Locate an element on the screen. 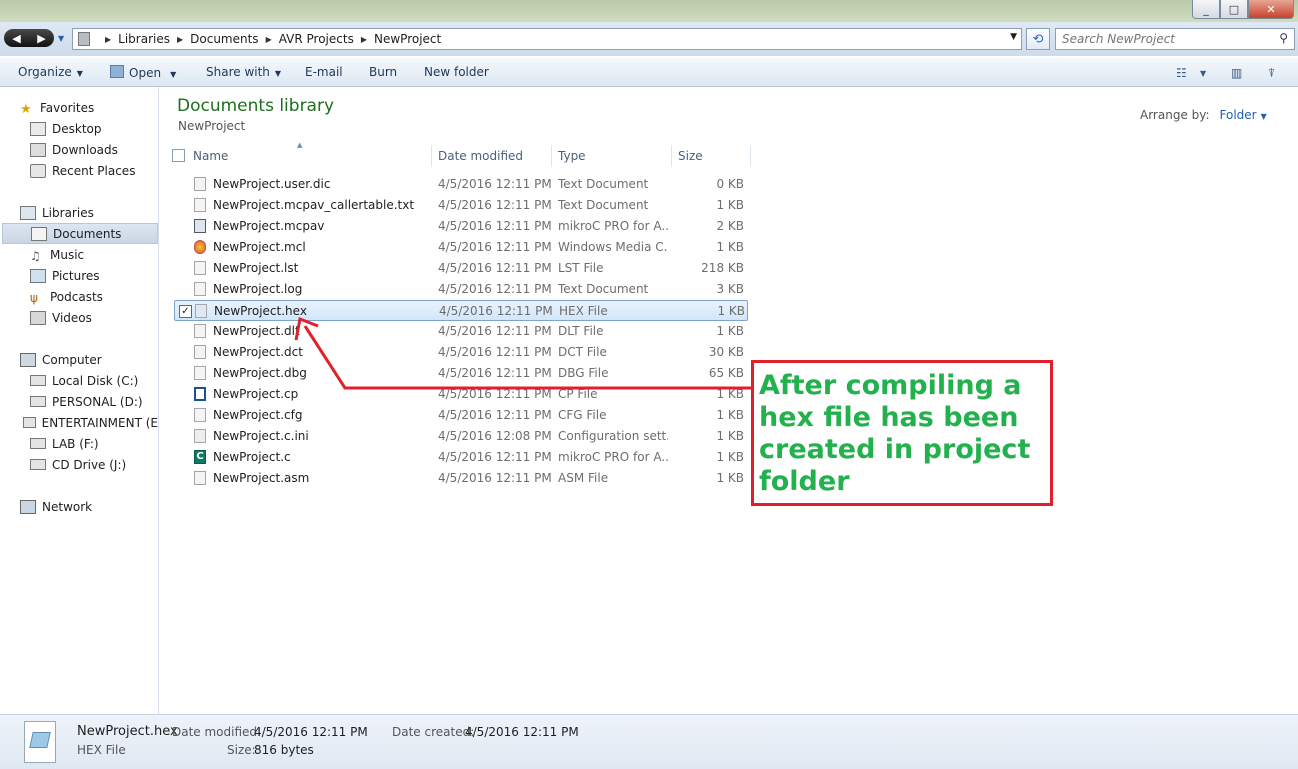 This screenshot has height=769, width=1298. date-modified-value: 4/5/2016 12:11 PM is located at coordinates (311, 732).